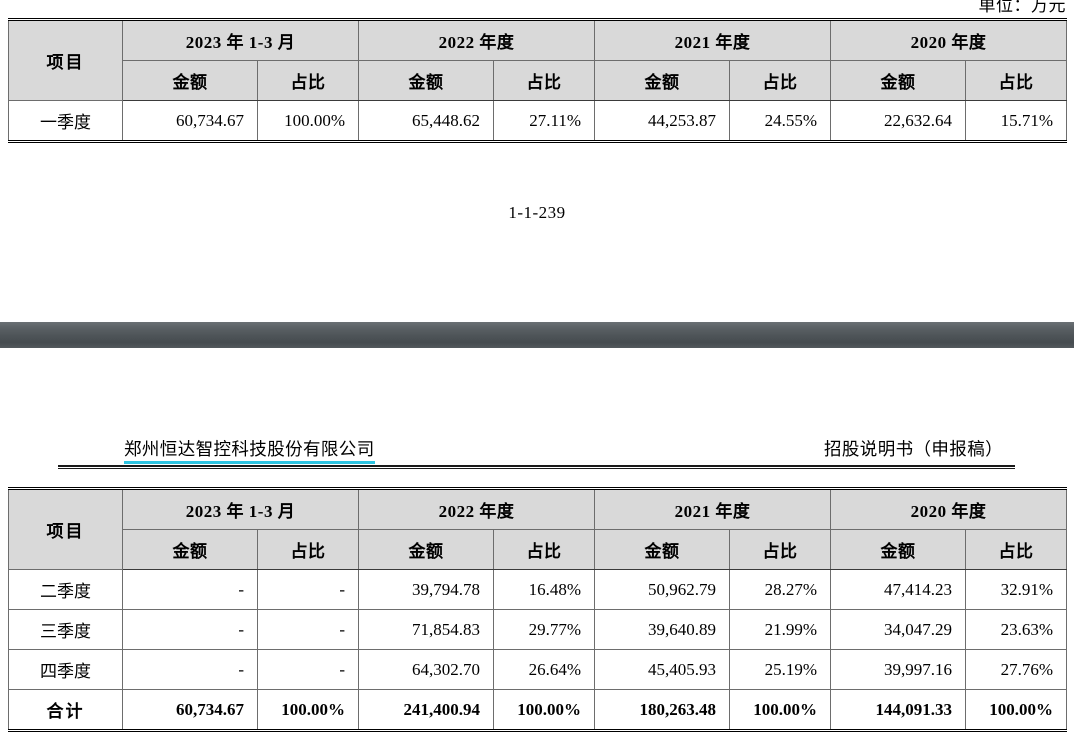 Image resolution: width=1074 pixels, height=742 pixels. I want to click on header-document-title: 招股说明书（申报稿）, so click(913, 449).